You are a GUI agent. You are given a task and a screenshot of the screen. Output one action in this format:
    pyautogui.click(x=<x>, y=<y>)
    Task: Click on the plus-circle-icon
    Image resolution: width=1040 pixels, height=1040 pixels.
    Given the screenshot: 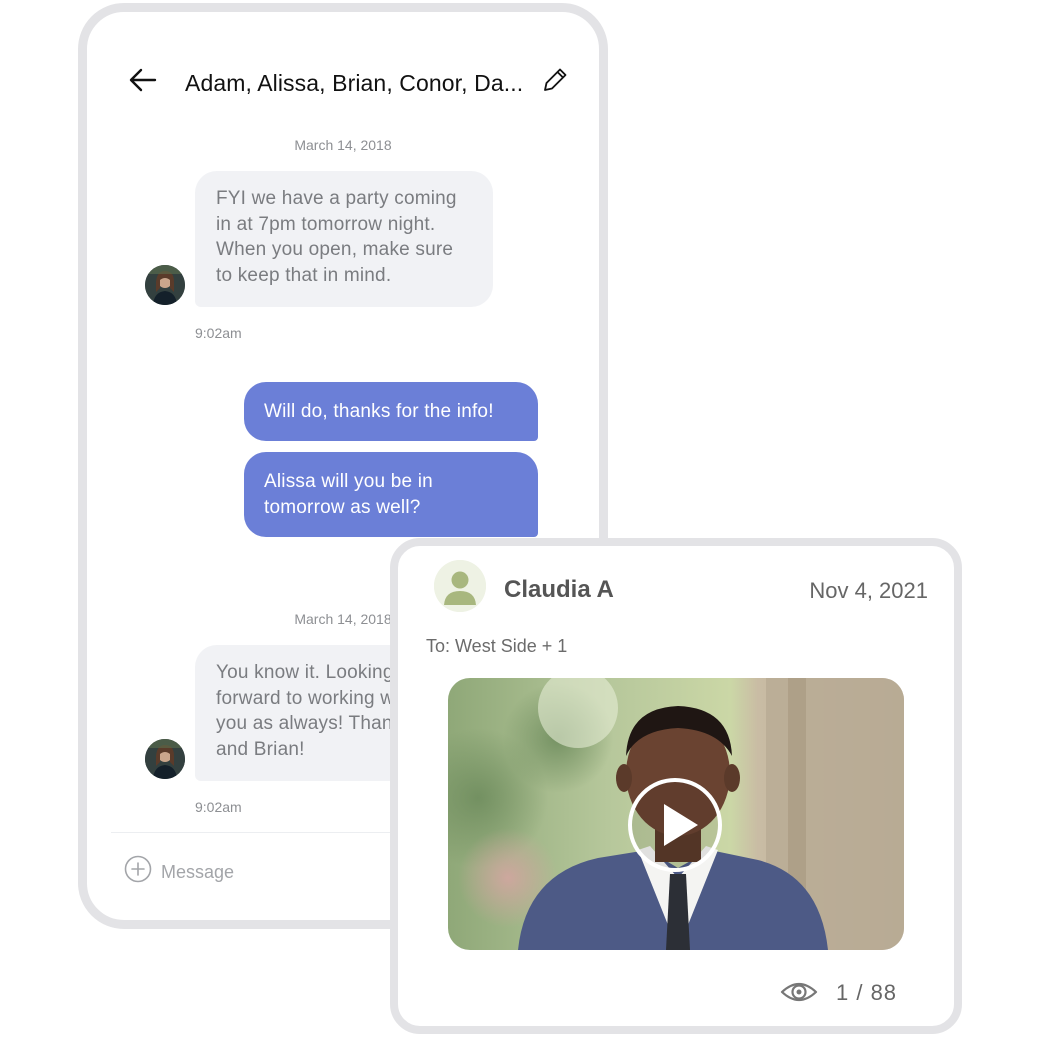 What is the action you would take?
    pyautogui.click(x=138, y=869)
    